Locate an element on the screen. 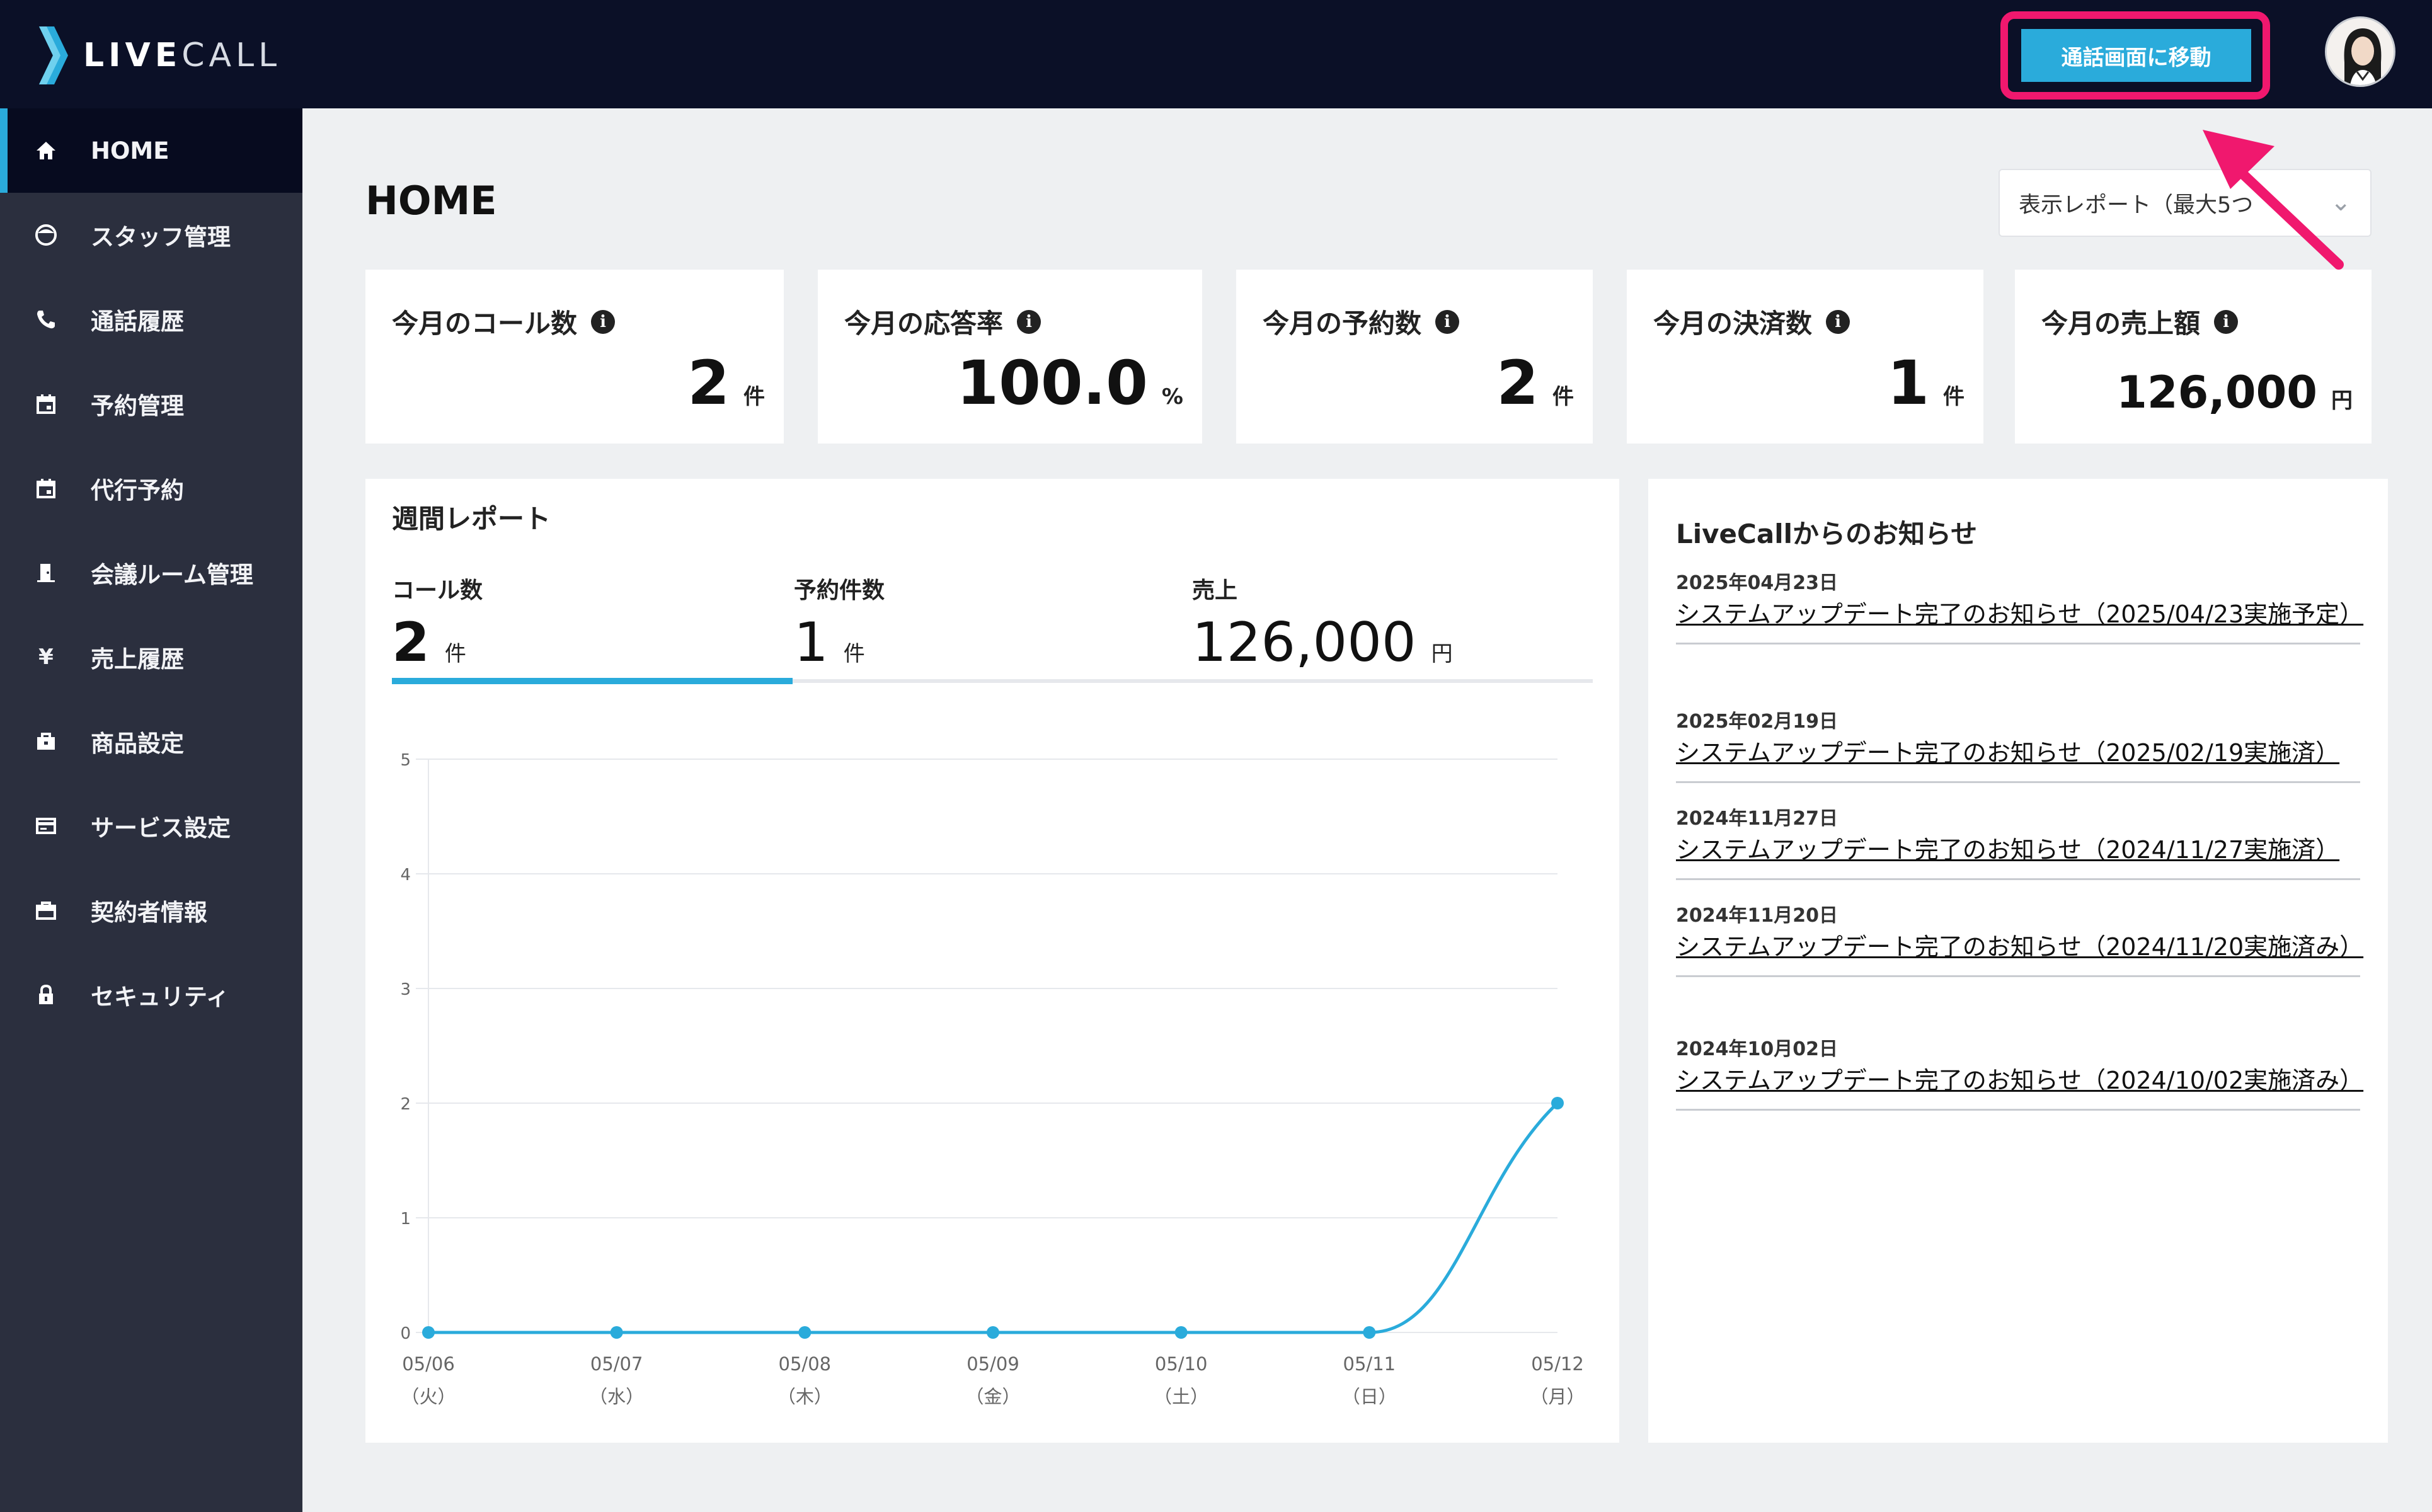 The image size is (2432, 1512). stat-unit: 円 is located at coordinates (2342, 400).